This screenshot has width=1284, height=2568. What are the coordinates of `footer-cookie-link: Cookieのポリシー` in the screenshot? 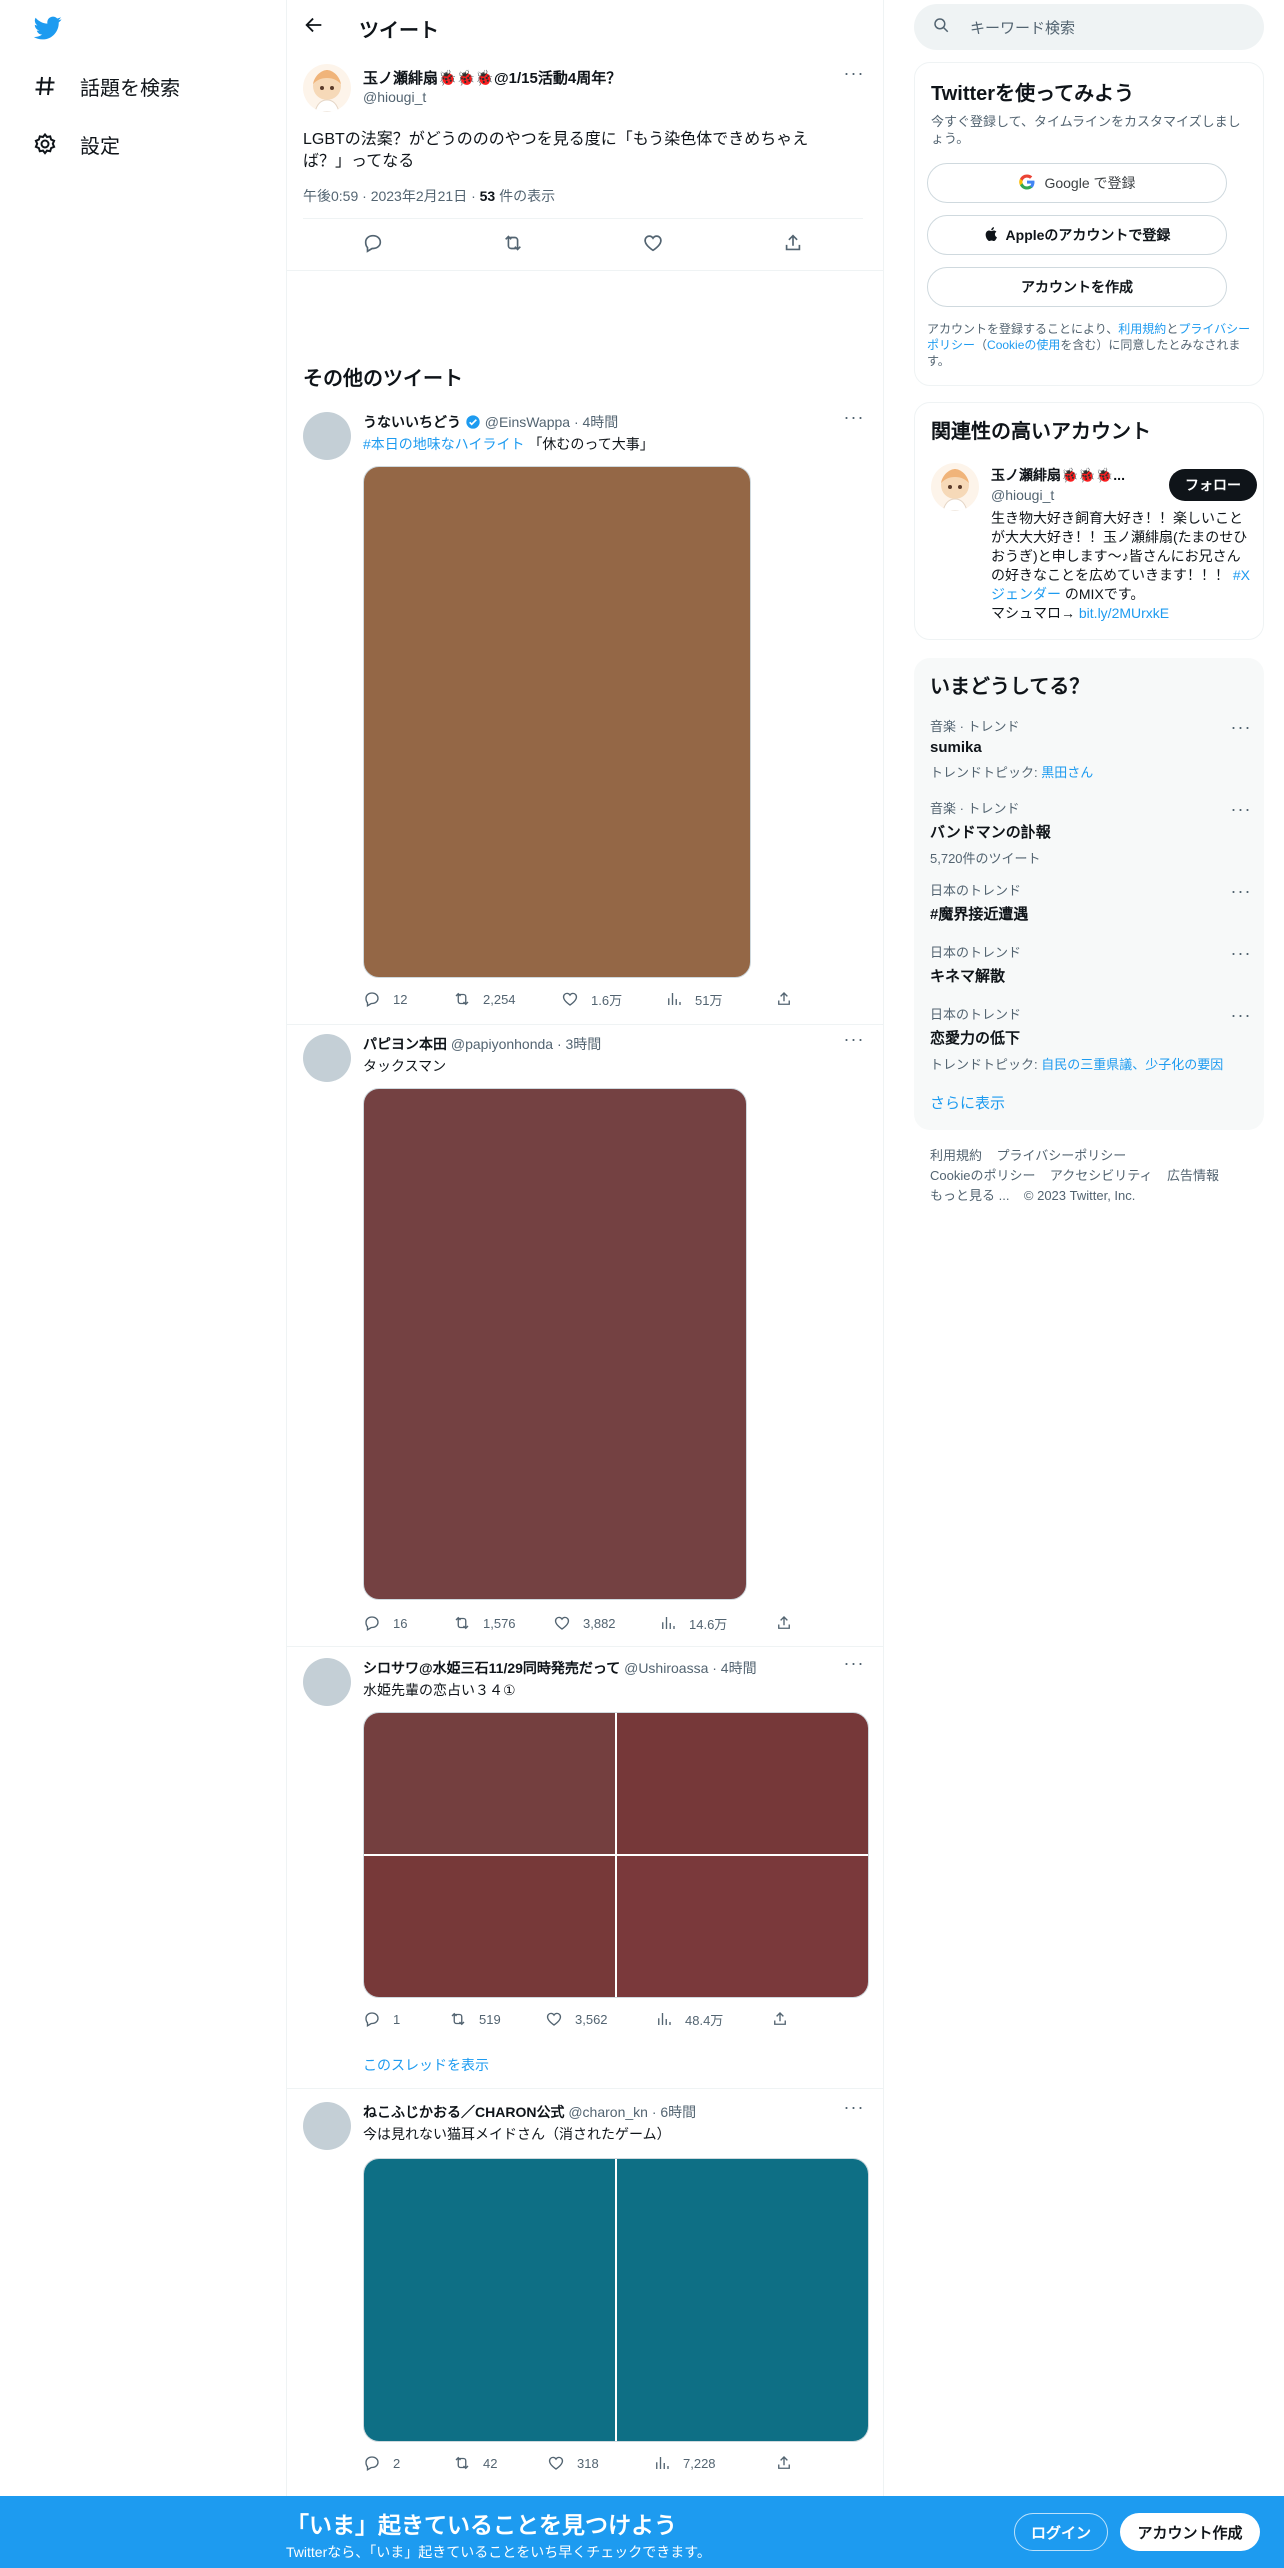 It's located at (982, 1175).